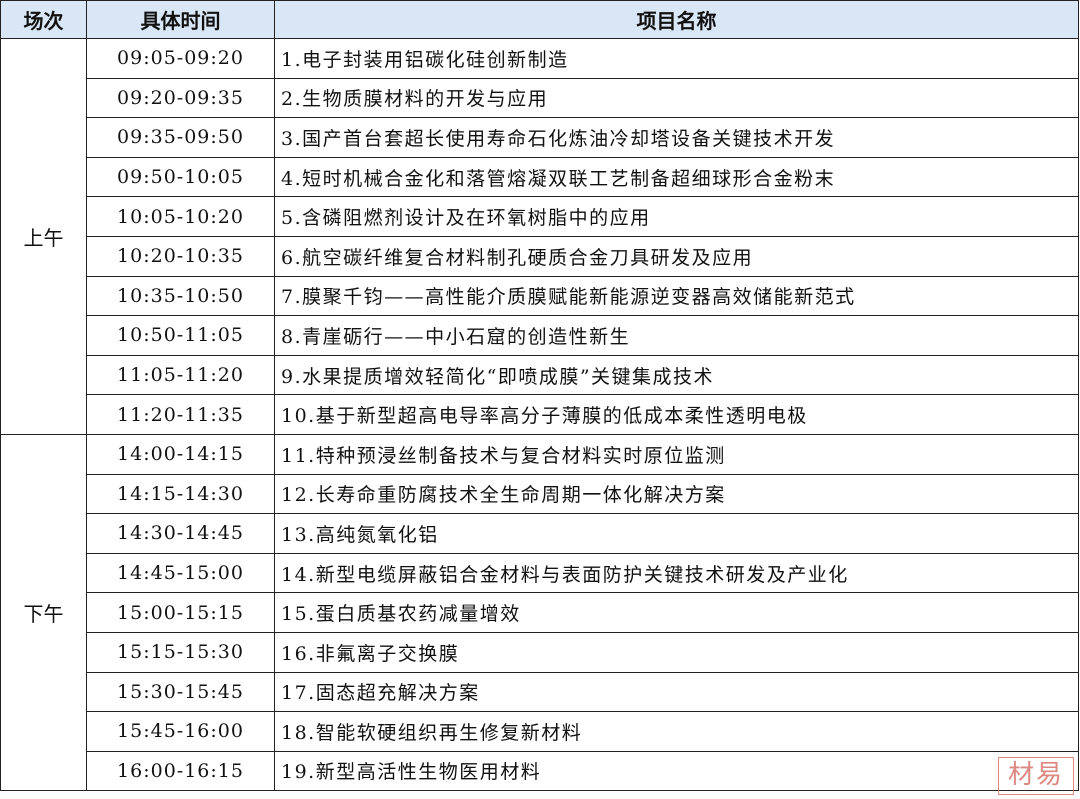 The height and width of the screenshot is (799, 1080). Describe the element at coordinates (180, 58) in the screenshot. I see `time-cell: 09:05-09:20` at that location.